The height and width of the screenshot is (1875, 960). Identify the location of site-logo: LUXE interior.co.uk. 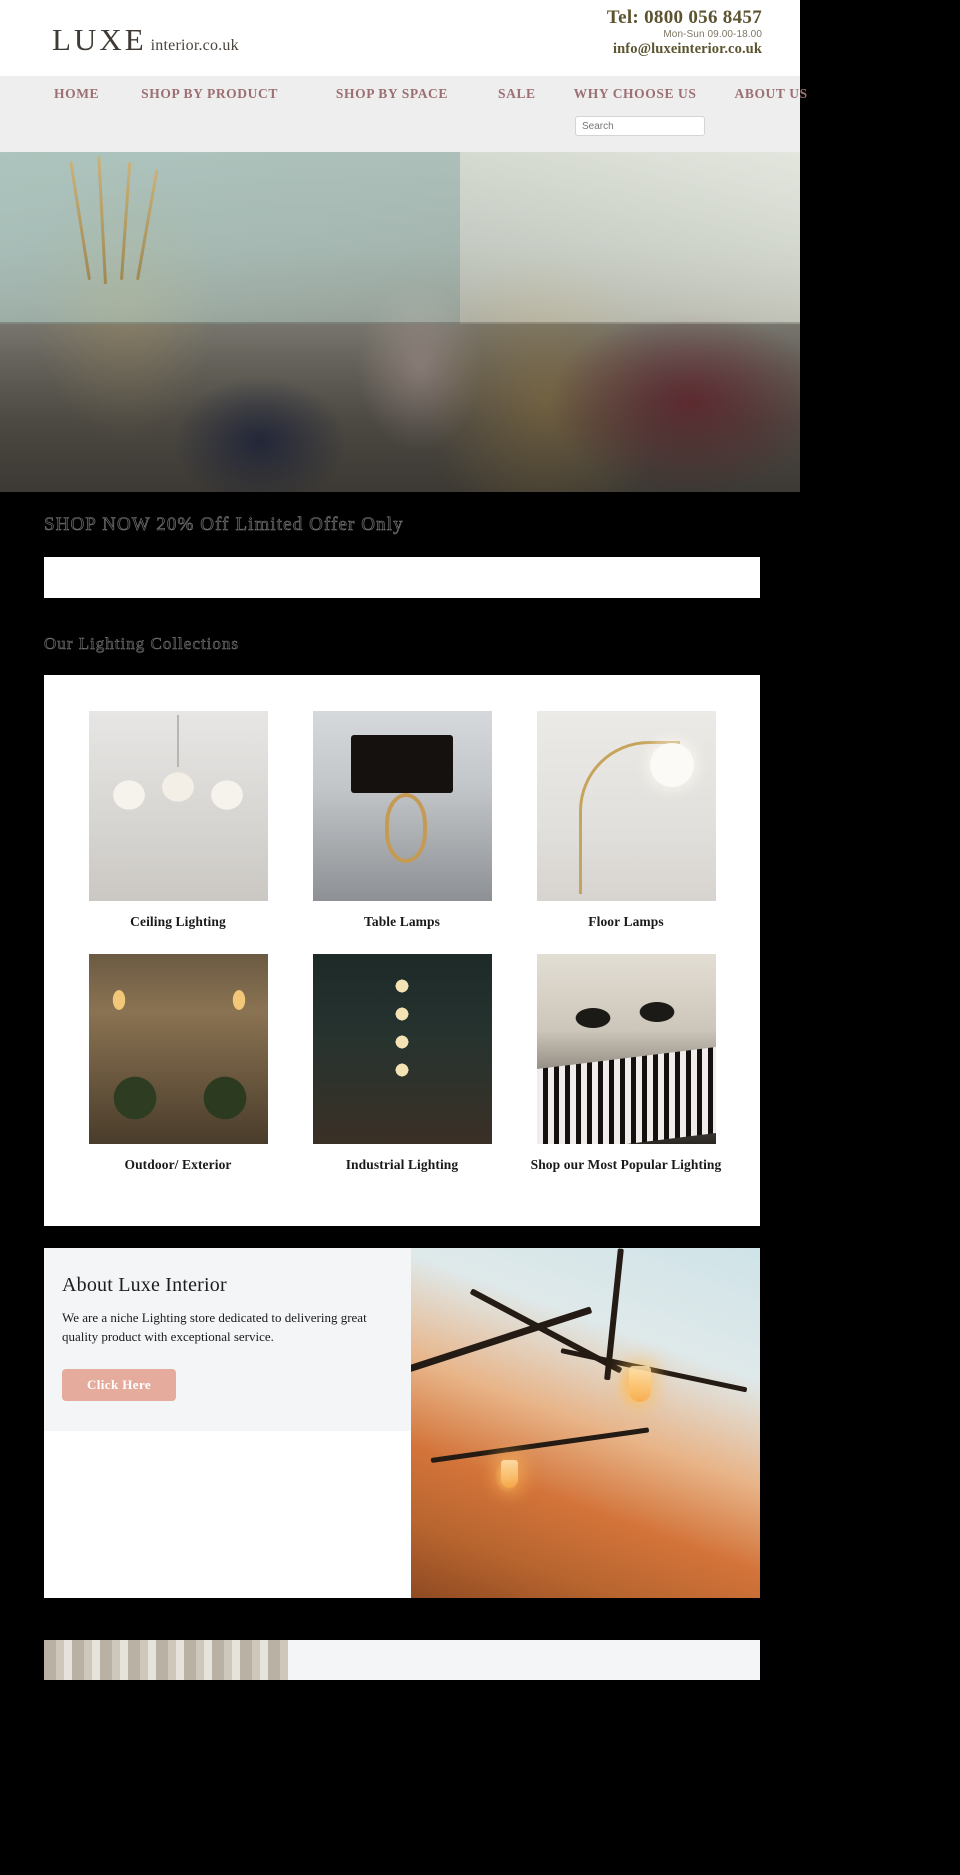
(145, 40).